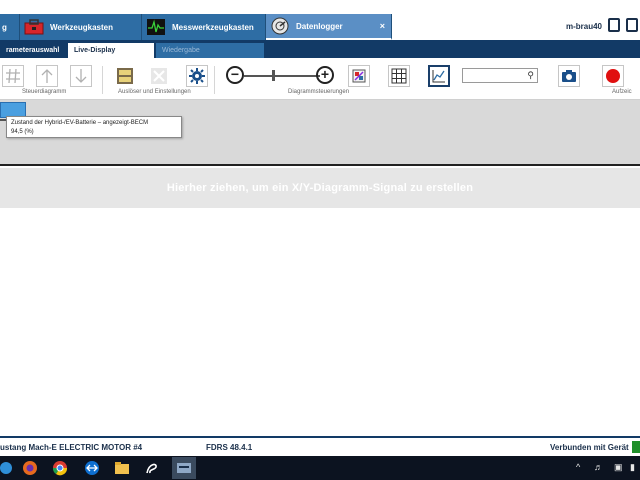 This screenshot has height=480, width=640. What do you see at coordinates (156, 27) in the screenshot?
I see `oscilloscope-icon` at bounding box center [156, 27].